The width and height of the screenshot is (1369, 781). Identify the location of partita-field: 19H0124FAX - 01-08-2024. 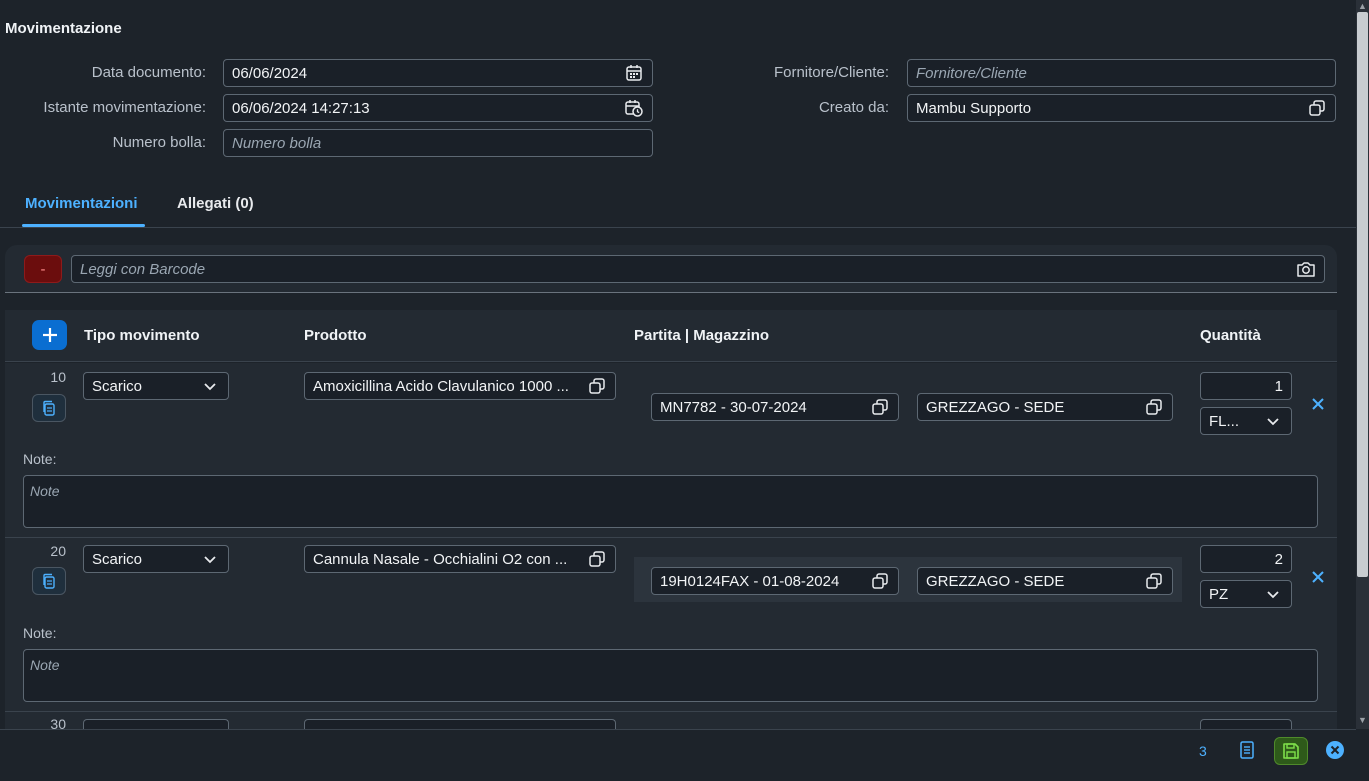
(775, 581).